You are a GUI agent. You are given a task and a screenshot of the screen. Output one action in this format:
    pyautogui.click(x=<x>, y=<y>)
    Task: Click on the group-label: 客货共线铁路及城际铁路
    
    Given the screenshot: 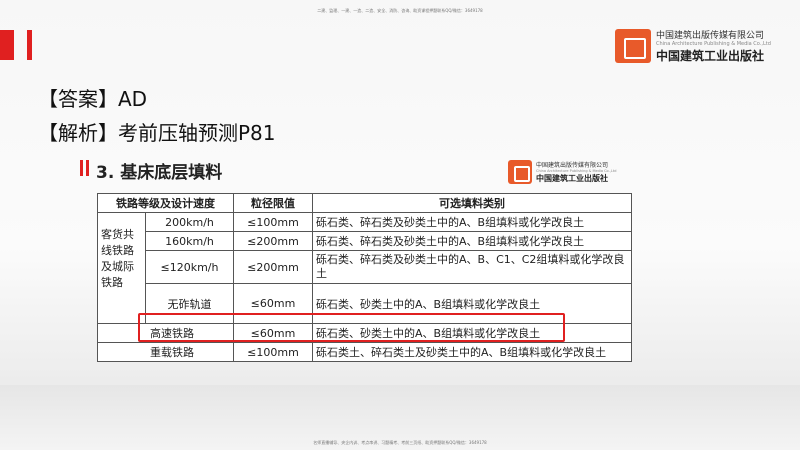 What is the action you would take?
    pyautogui.click(x=121, y=268)
    